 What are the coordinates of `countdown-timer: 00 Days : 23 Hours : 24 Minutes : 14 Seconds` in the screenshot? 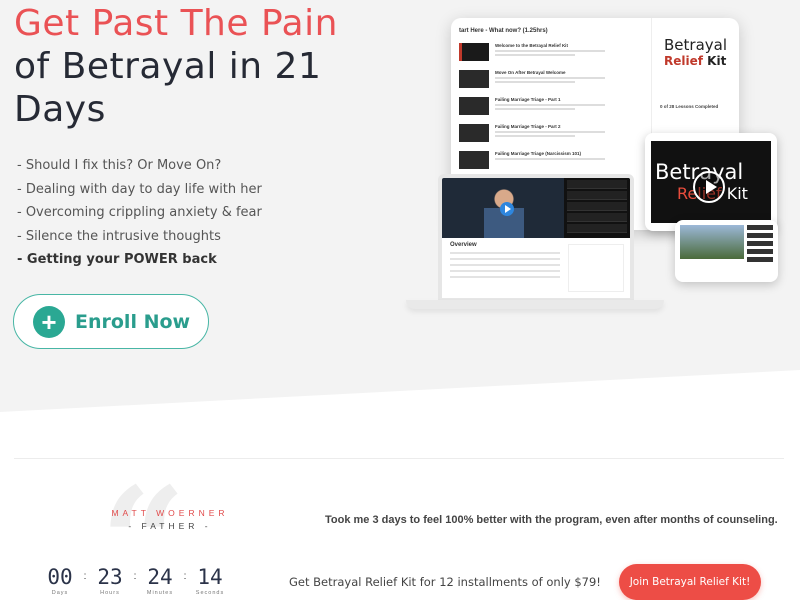 It's located at (135, 581).